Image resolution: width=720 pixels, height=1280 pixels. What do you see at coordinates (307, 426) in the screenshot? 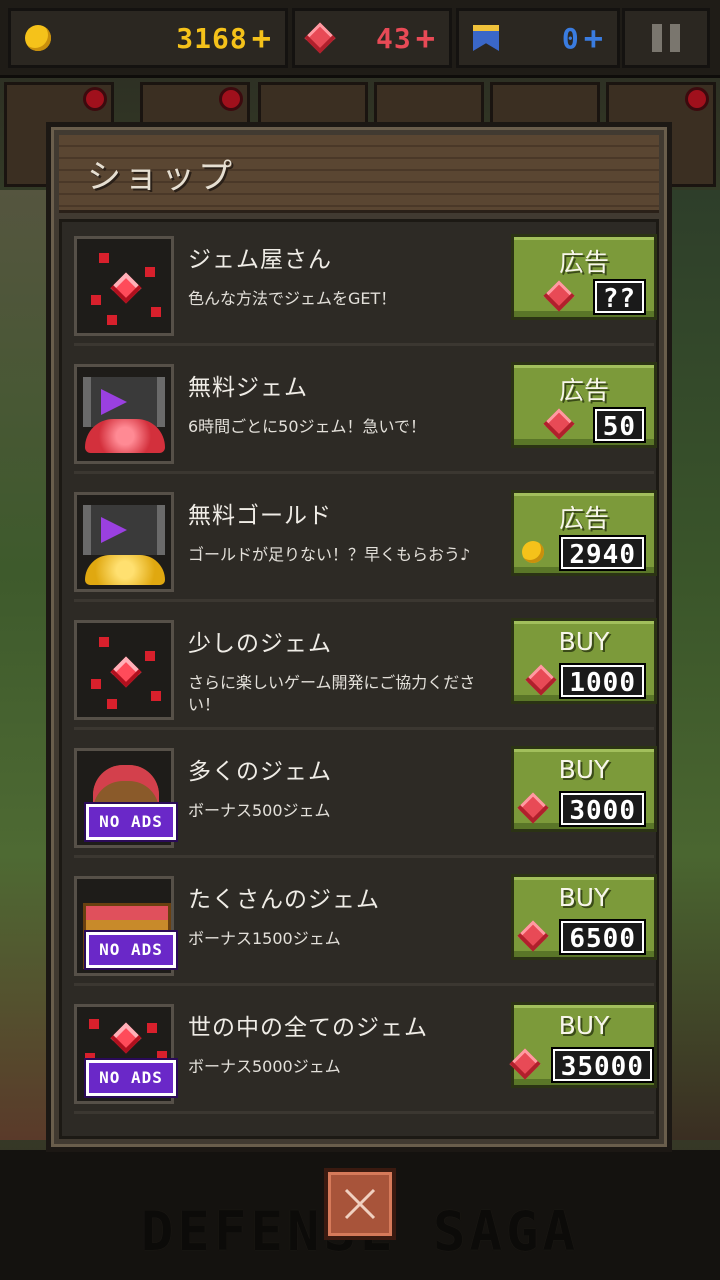
I see `item-description: 6時間ごとに50ジェム！急いで！` at bounding box center [307, 426].